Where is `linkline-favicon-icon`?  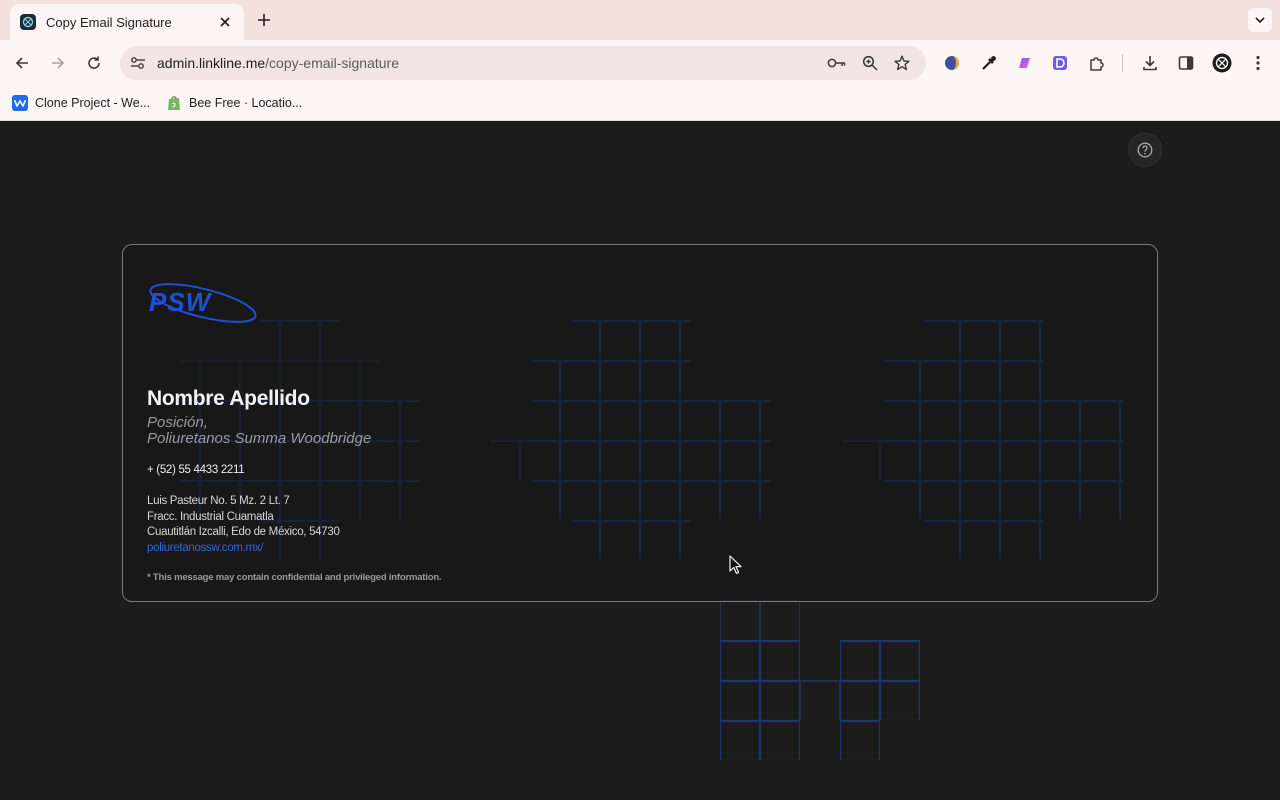
linkline-favicon-icon is located at coordinates (28, 22).